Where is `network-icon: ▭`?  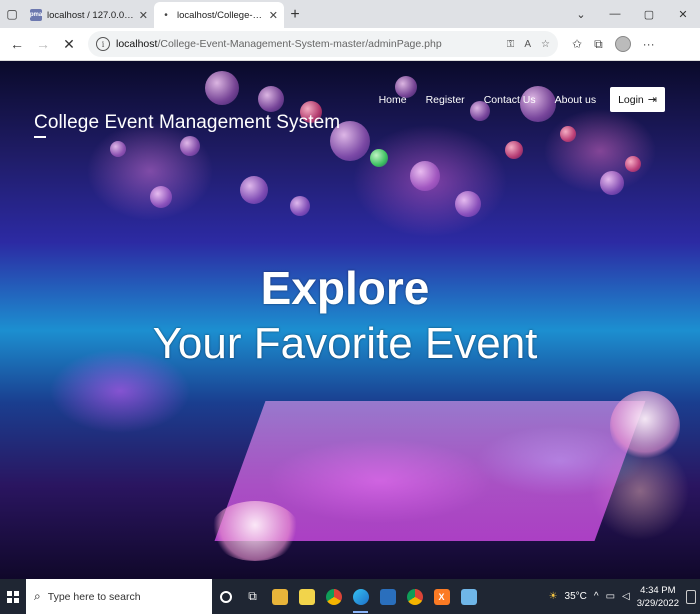 network-icon: ▭ is located at coordinates (610, 596).